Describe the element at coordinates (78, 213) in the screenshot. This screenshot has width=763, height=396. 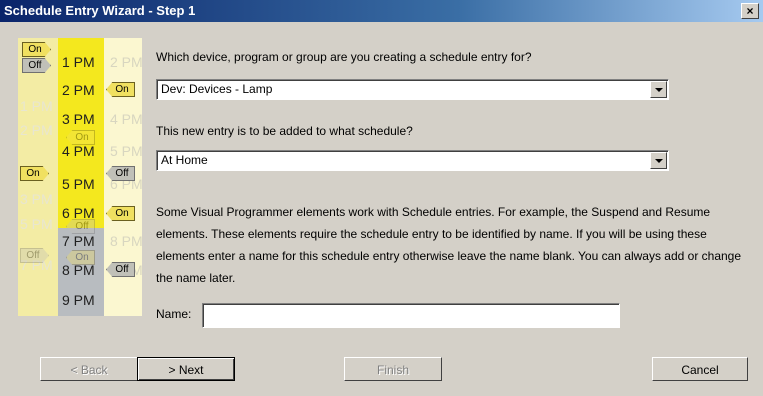
I see `graphic-time-label: 6 PM` at that location.